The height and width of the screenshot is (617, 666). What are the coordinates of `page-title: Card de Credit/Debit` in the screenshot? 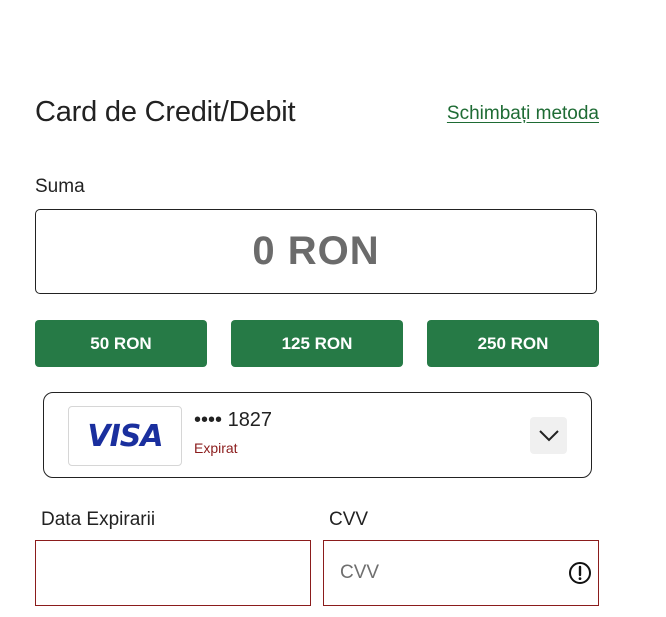 It's located at (165, 112).